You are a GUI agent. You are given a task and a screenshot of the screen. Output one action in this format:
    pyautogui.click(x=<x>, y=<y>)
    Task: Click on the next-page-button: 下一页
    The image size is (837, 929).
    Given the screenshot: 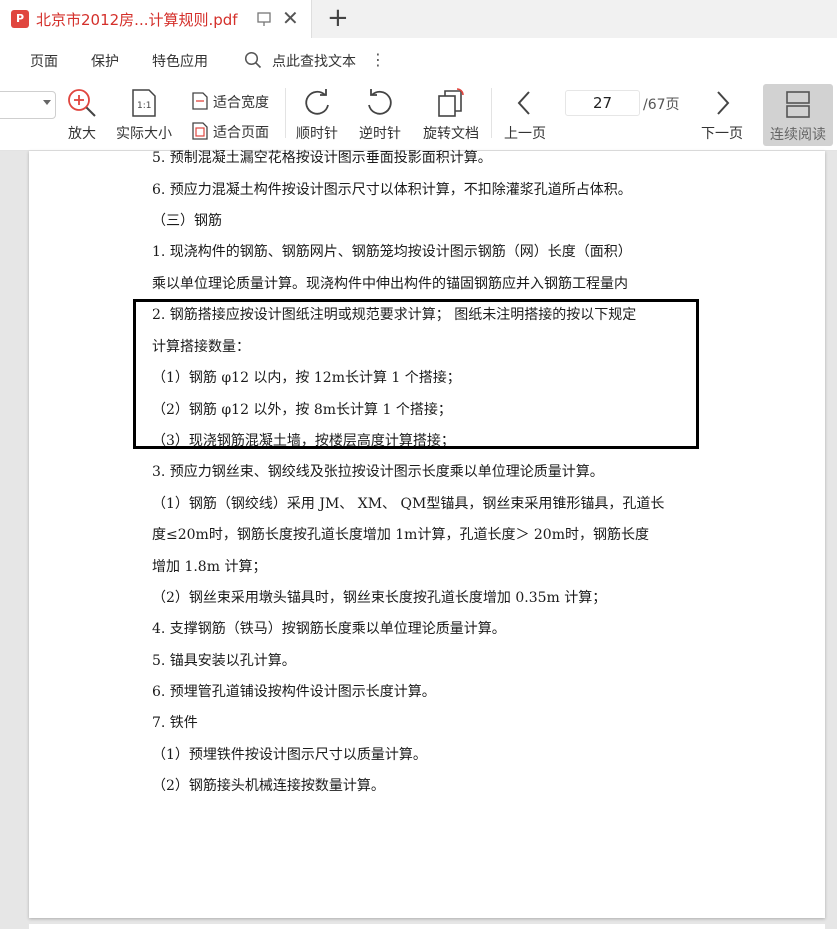 What is the action you would take?
    pyautogui.click(x=722, y=115)
    